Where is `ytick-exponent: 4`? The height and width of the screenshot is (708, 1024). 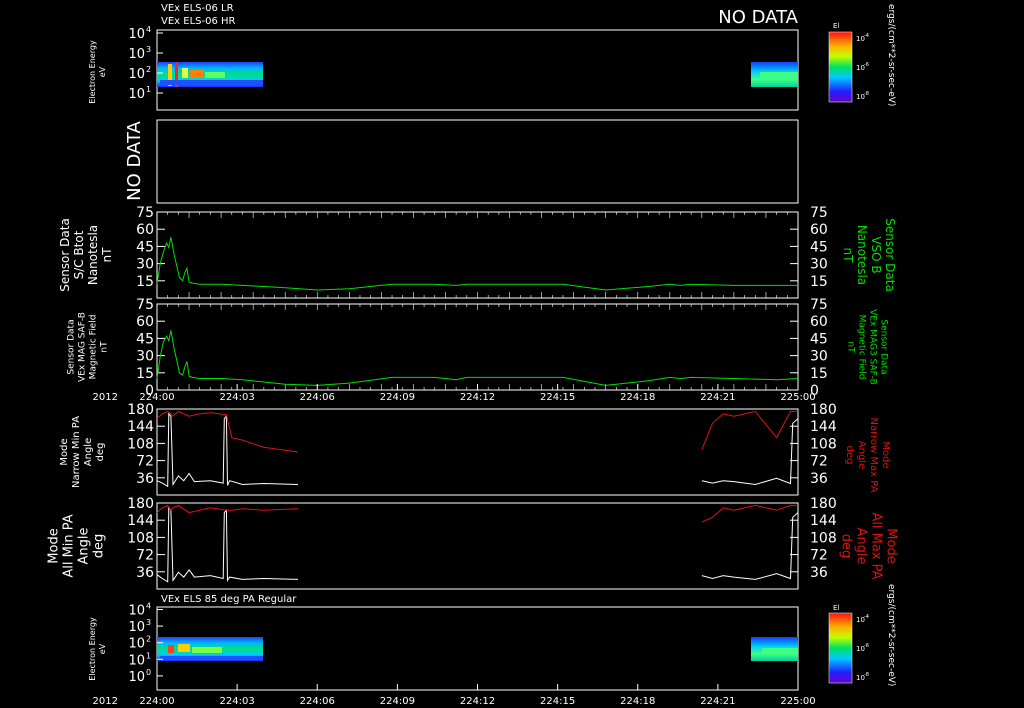 ytick-exponent: 4 is located at coordinates (148, 29).